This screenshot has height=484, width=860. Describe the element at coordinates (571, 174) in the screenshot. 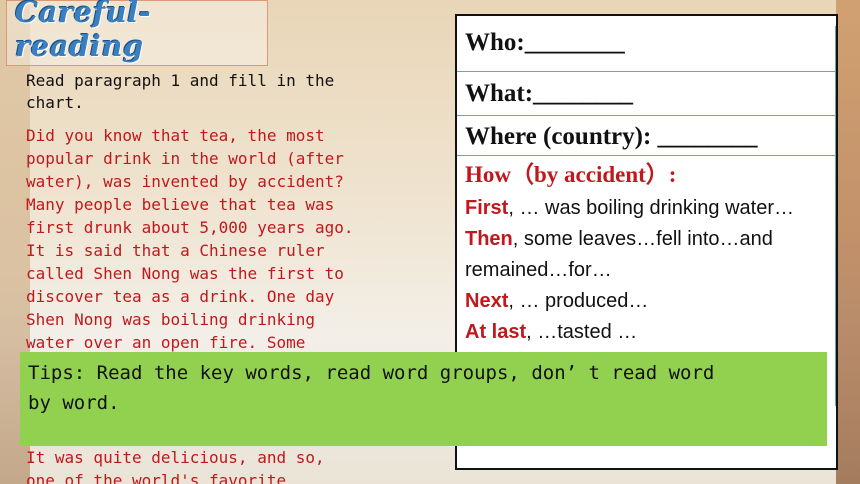

I see `chart-how-heading: How（by accident）:` at that location.